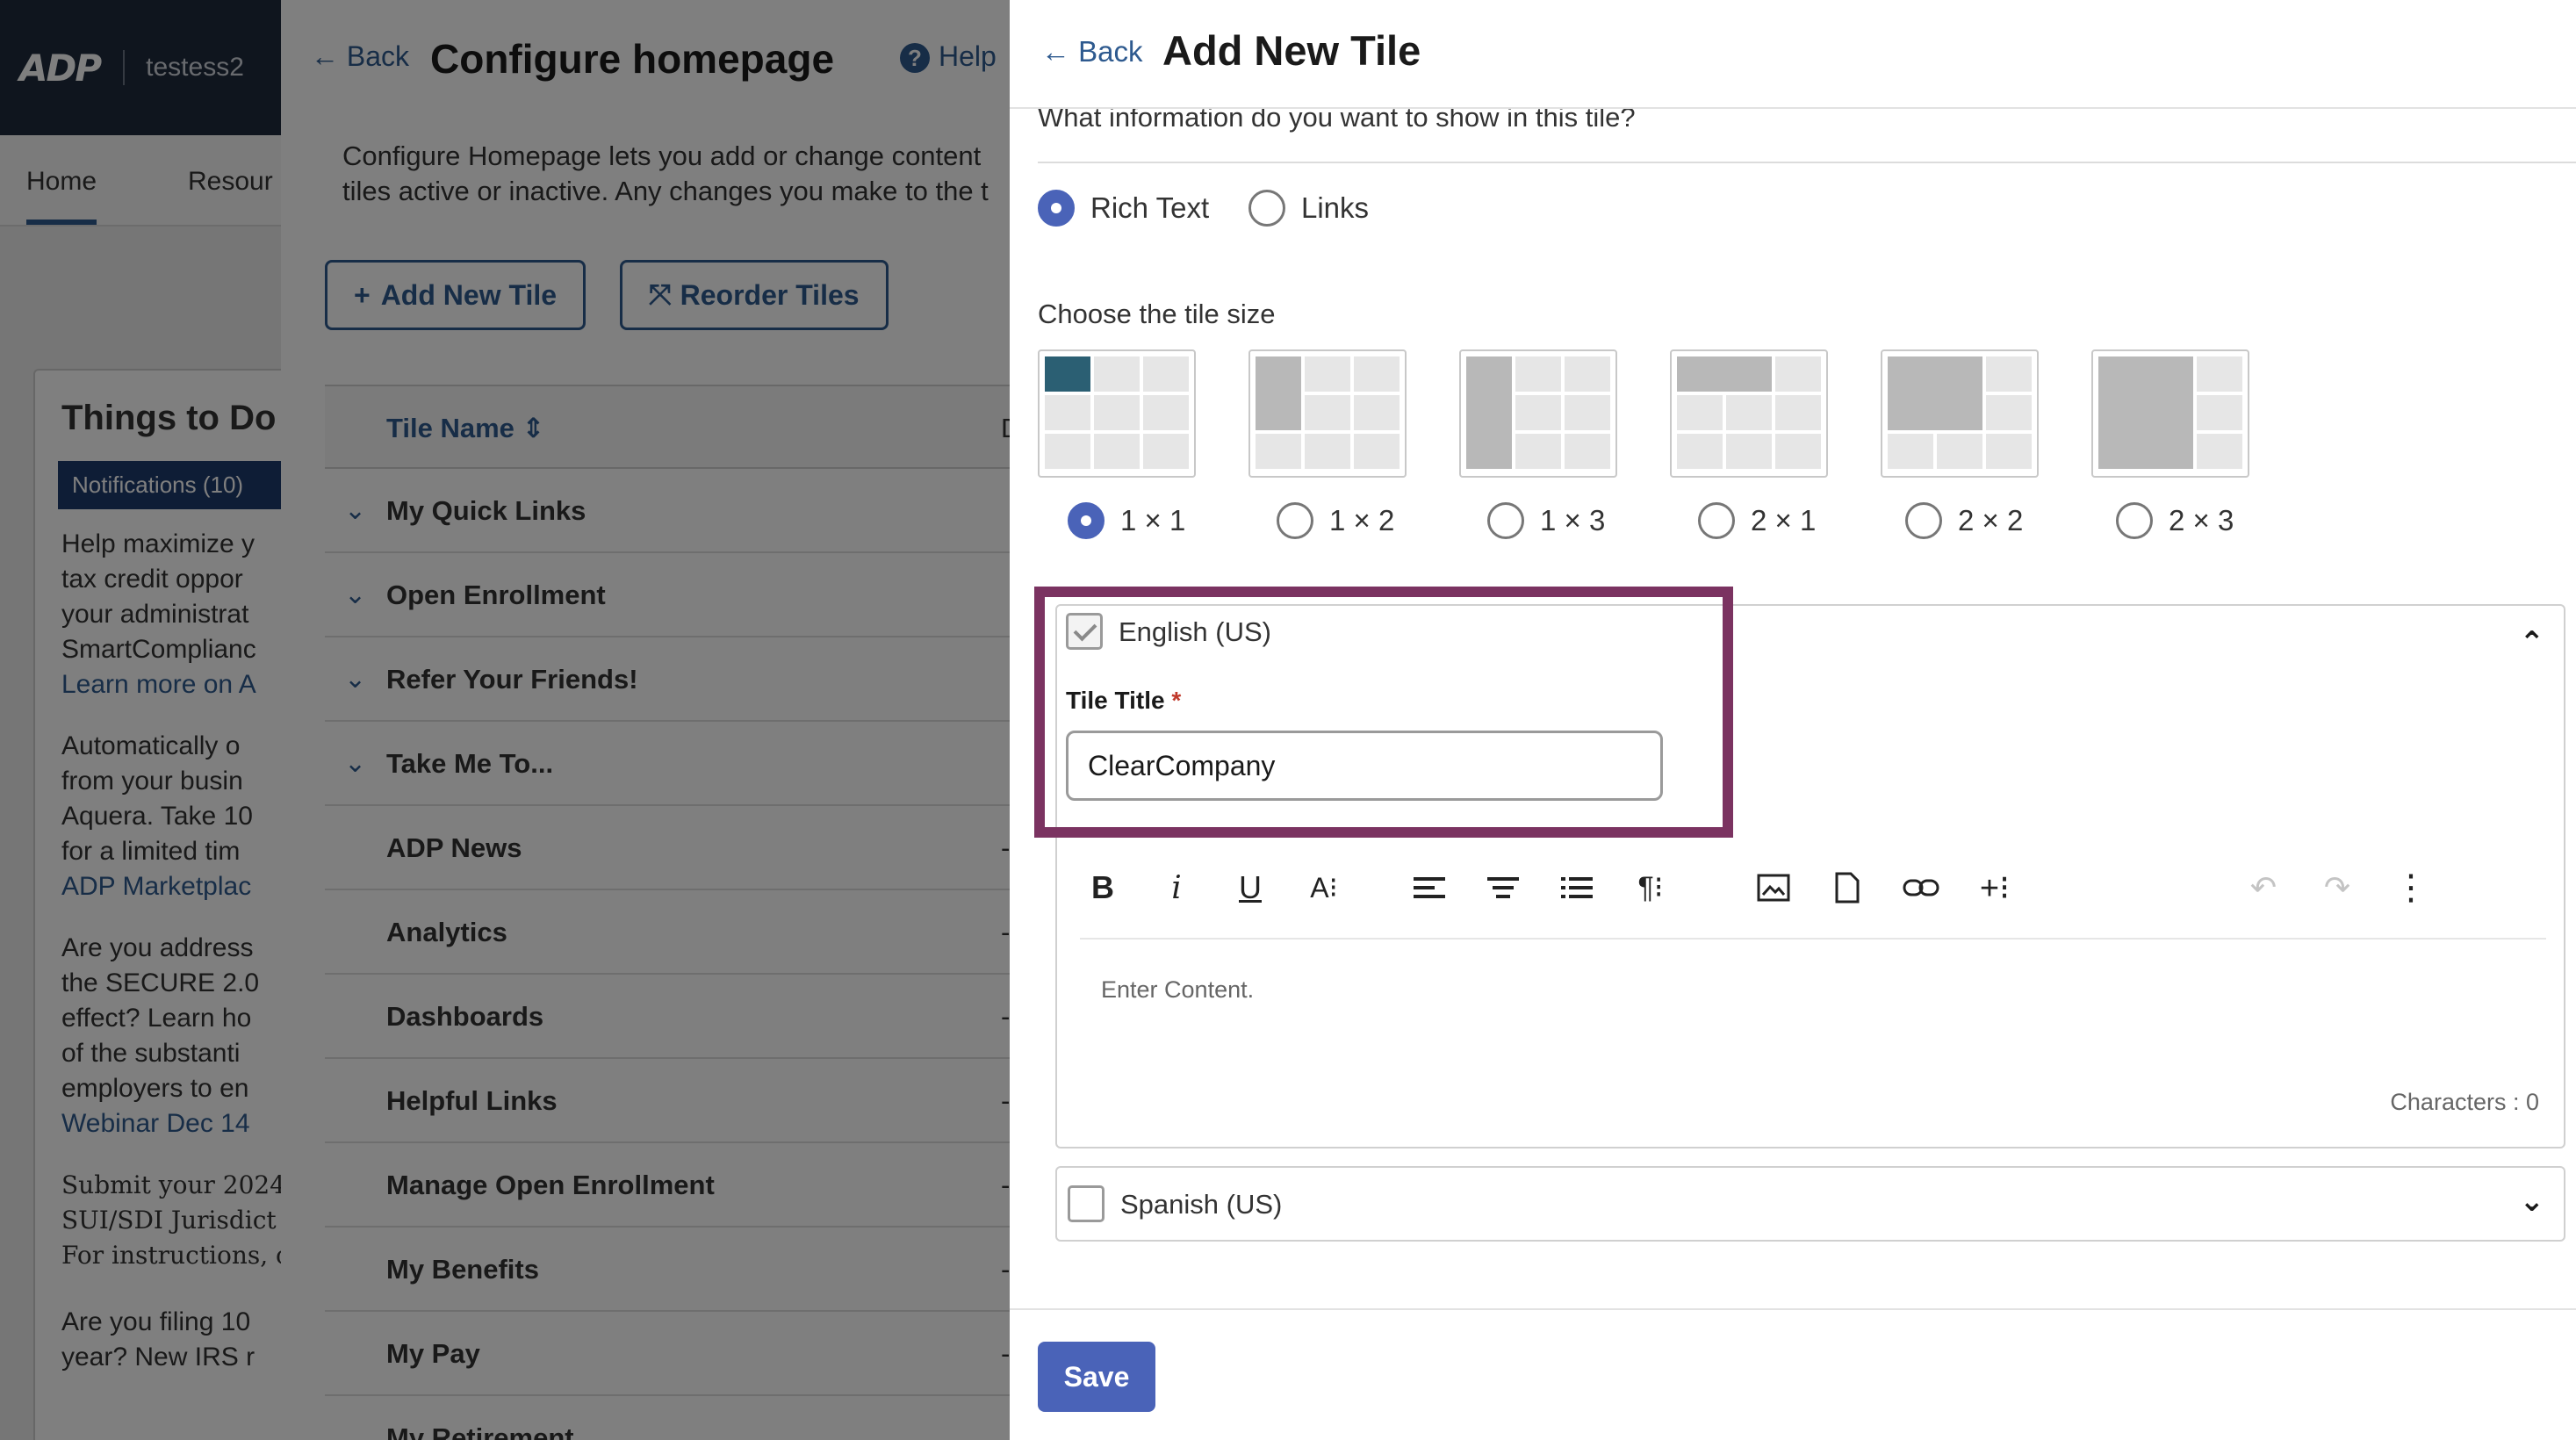 The width and height of the screenshot is (2576, 1440). What do you see at coordinates (1813, 887) in the screenshot?
I see `rich-text-toolbar: B i U A⁝ ¶⁝ +⁝ ↶ ↷ ⋮` at bounding box center [1813, 887].